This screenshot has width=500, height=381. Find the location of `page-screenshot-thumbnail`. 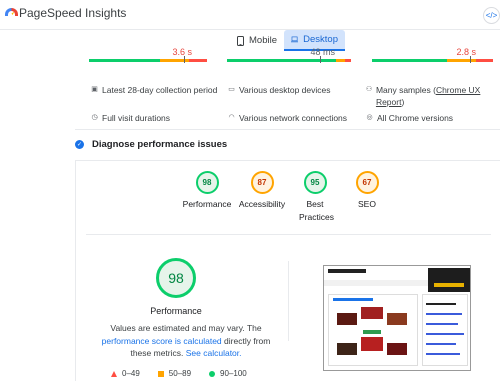

page-screenshot-thumbnail is located at coordinates (397, 318).